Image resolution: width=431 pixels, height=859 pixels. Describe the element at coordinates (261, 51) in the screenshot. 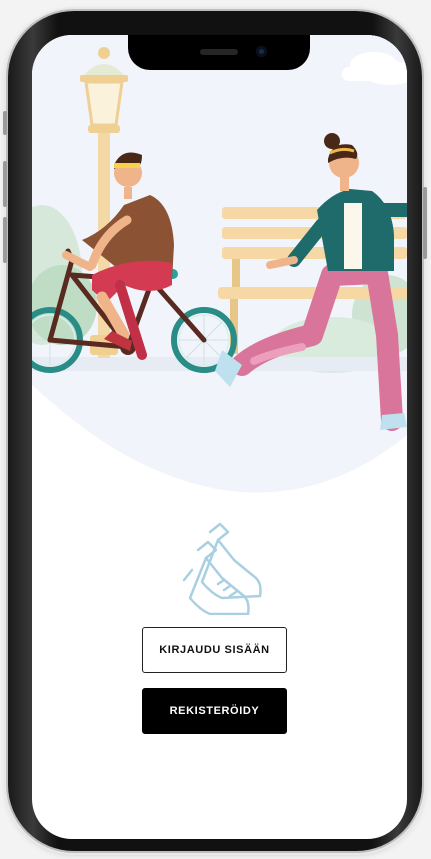

I see `front-camera` at that location.